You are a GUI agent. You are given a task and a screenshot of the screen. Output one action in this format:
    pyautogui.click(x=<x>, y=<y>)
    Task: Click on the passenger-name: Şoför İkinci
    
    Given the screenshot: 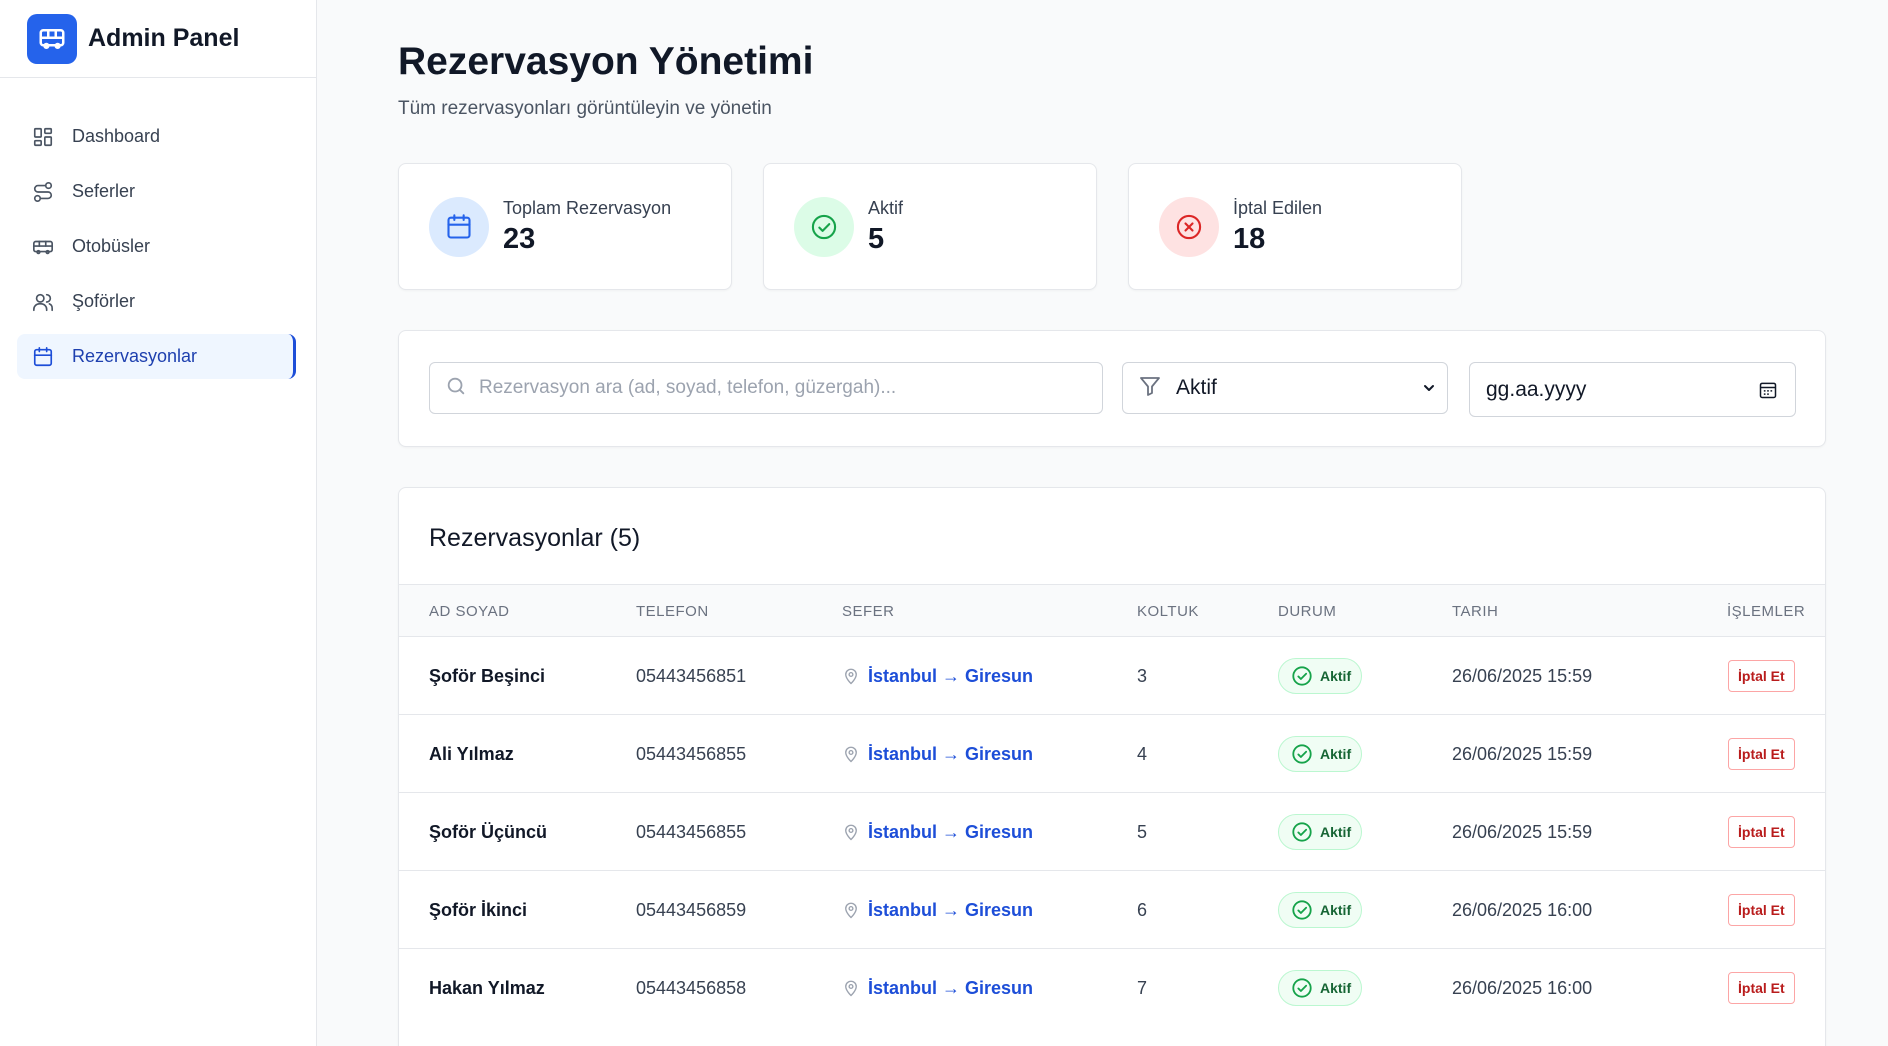 What is the action you would take?
    pyautogui.click(x=478, y=909)
    